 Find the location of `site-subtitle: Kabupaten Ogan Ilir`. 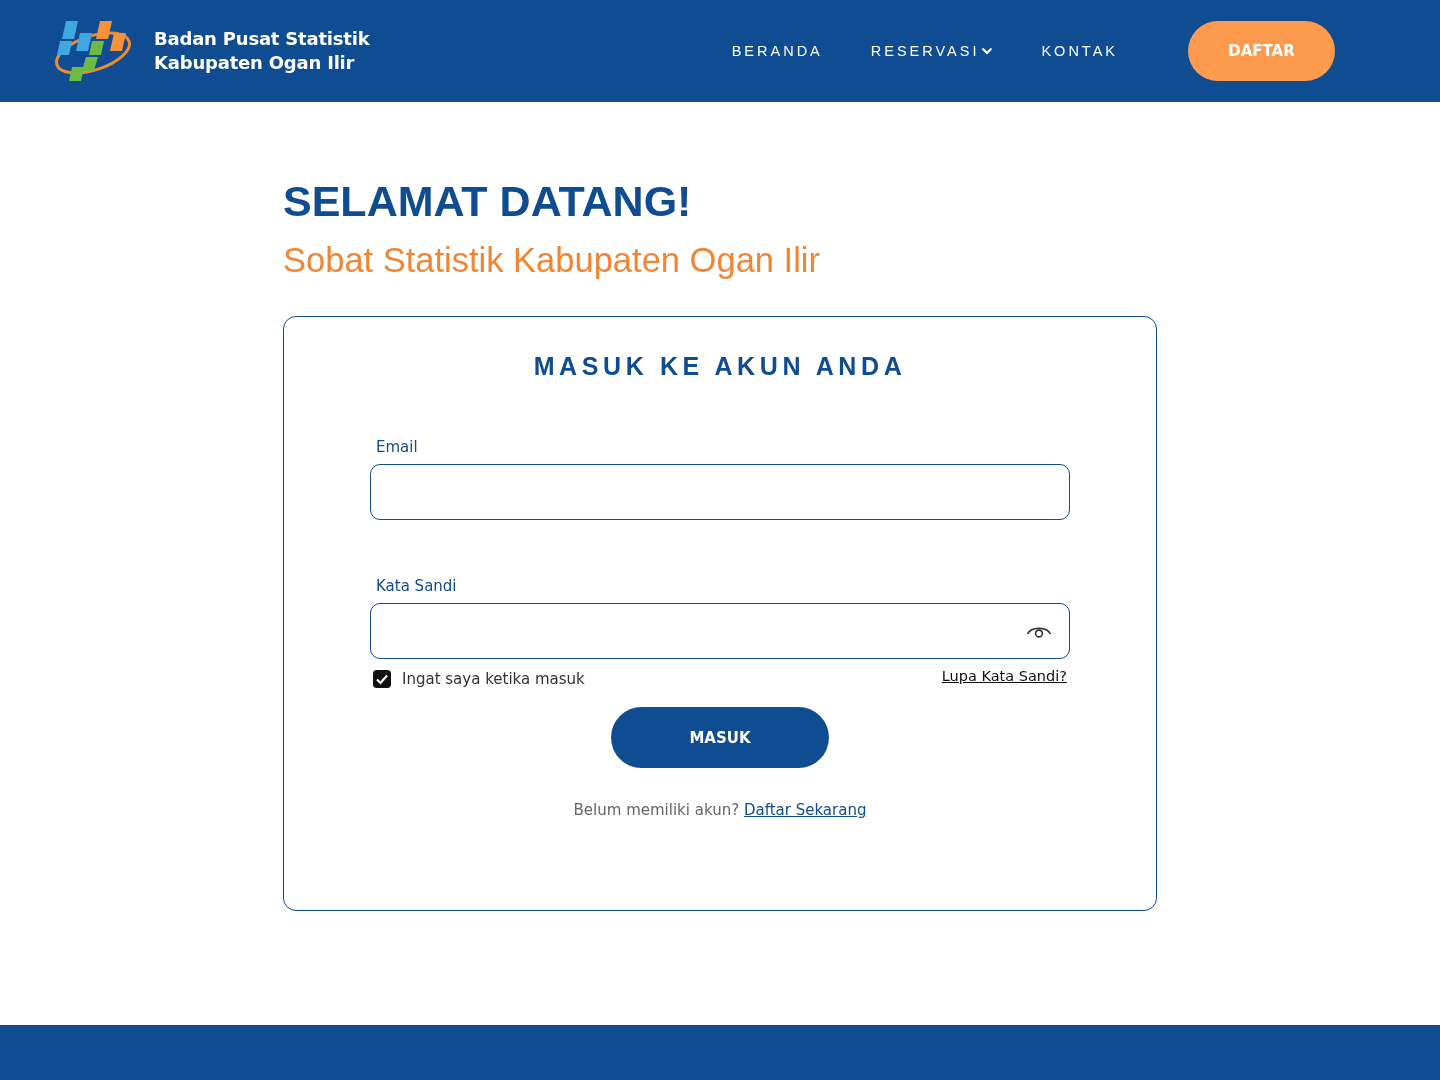

site-subtitle: Kabupaten Ogan Ilir is located at coordinates (255, 63).